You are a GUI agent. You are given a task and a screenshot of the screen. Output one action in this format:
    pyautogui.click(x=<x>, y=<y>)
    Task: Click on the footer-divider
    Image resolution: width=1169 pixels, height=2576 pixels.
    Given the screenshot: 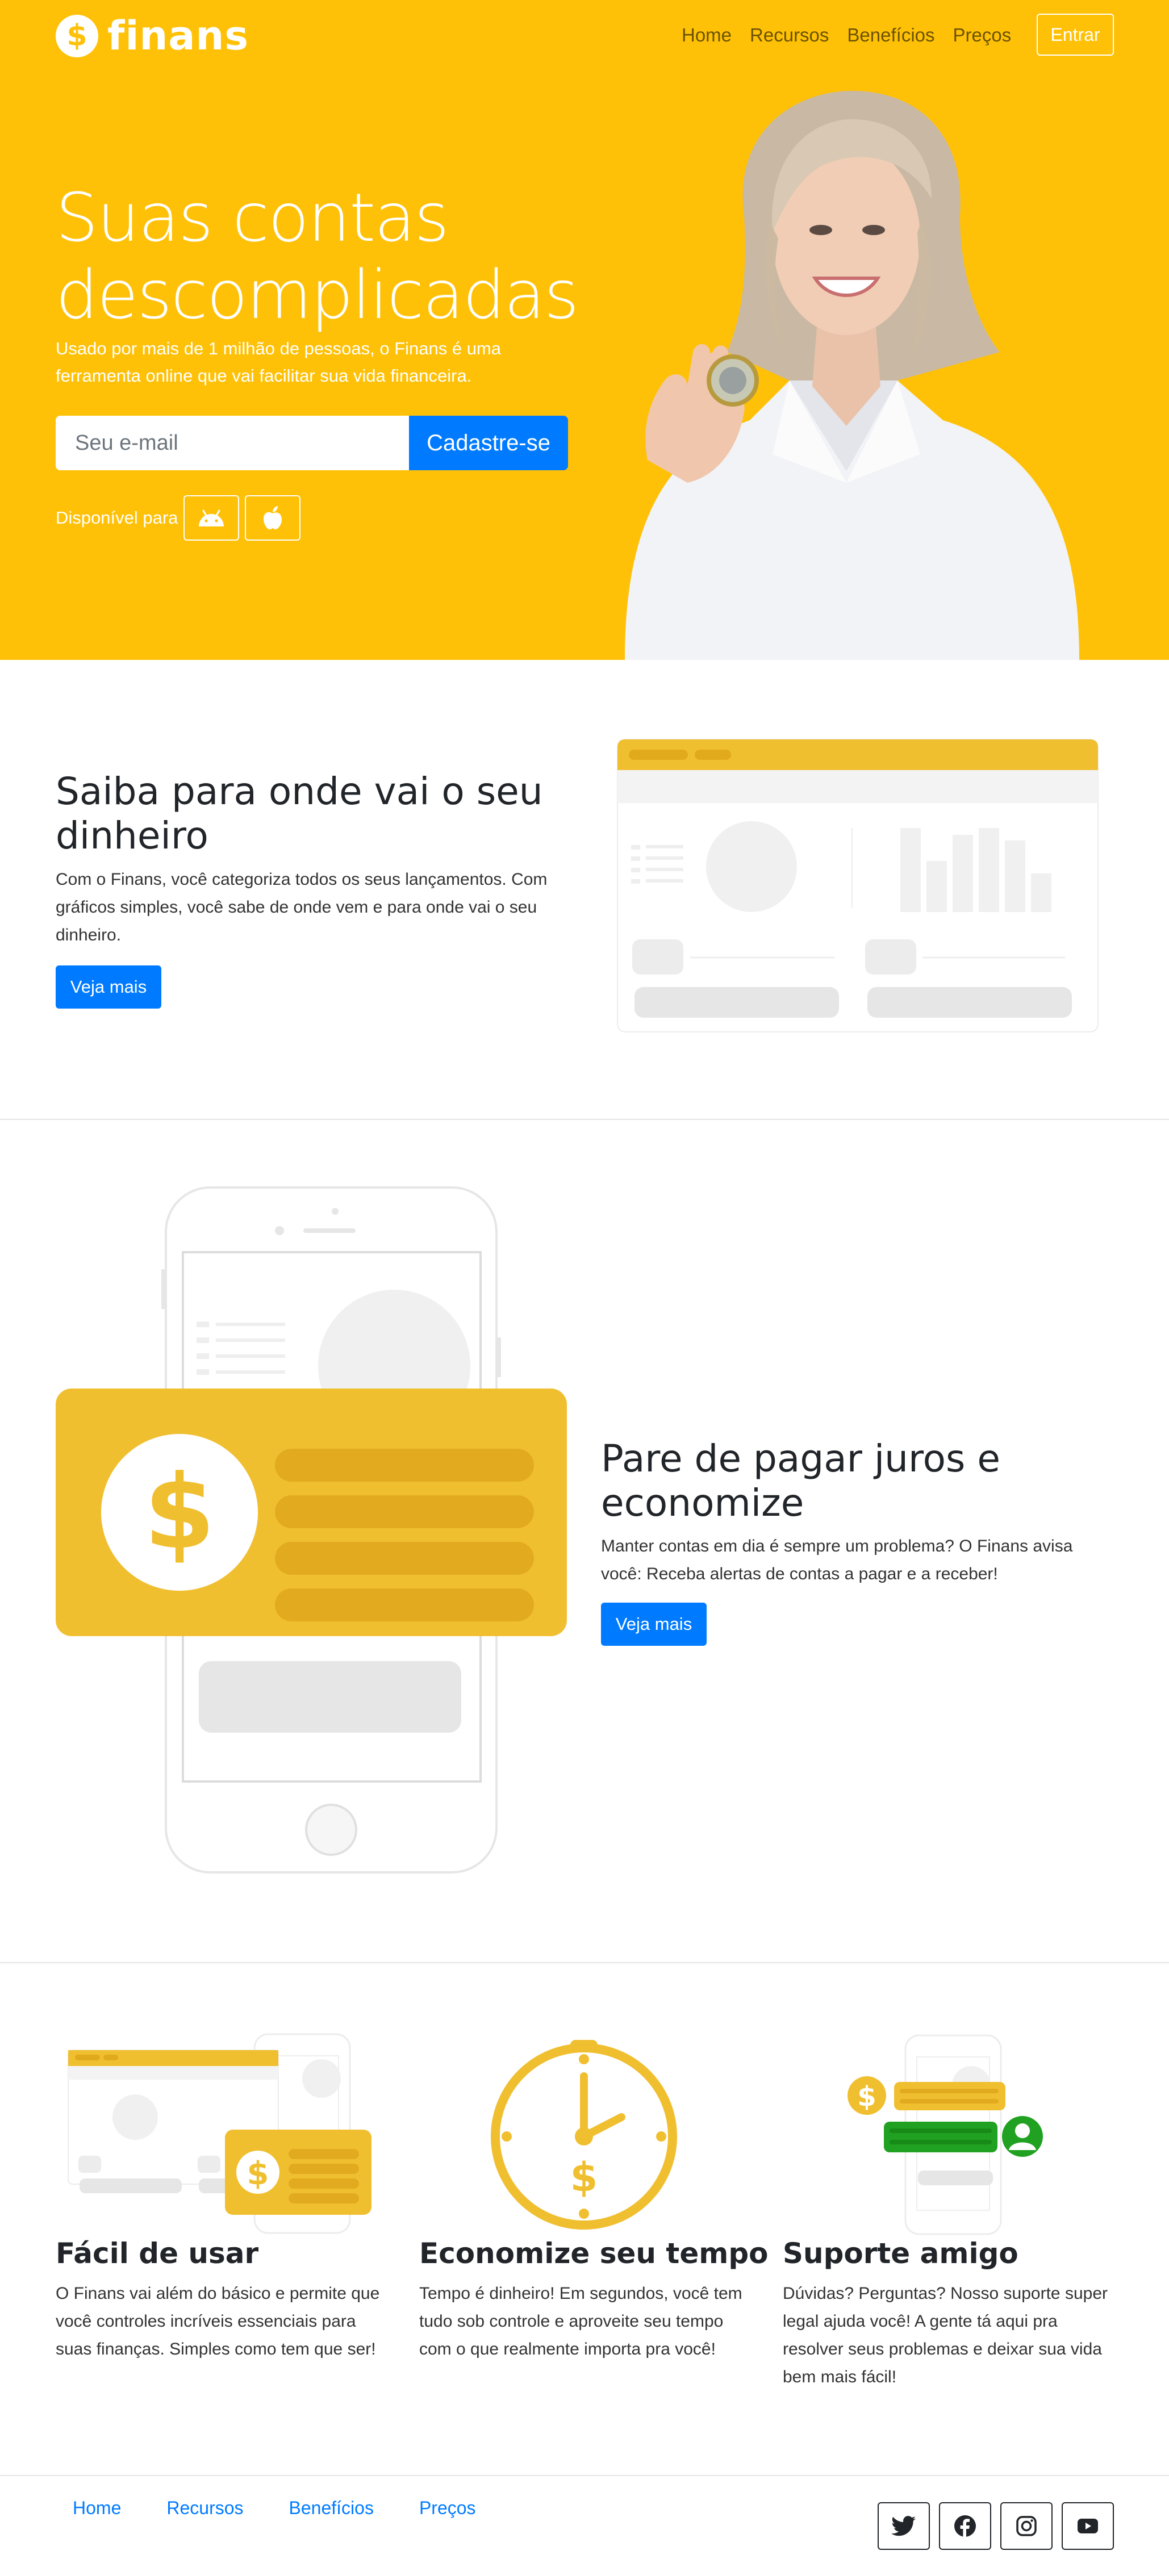 What is the action you would take?
    pyautogui.click(x=584, y=2475)
    